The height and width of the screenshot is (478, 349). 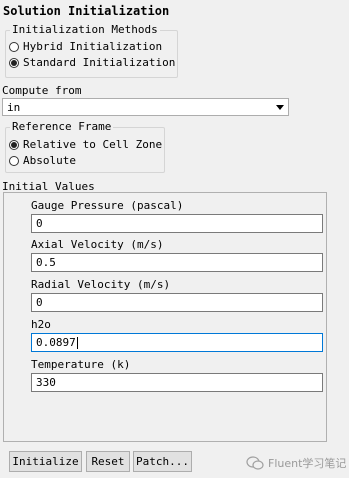 I want to click on panel-title: Solution Initialization, so click(x=86, y=11).